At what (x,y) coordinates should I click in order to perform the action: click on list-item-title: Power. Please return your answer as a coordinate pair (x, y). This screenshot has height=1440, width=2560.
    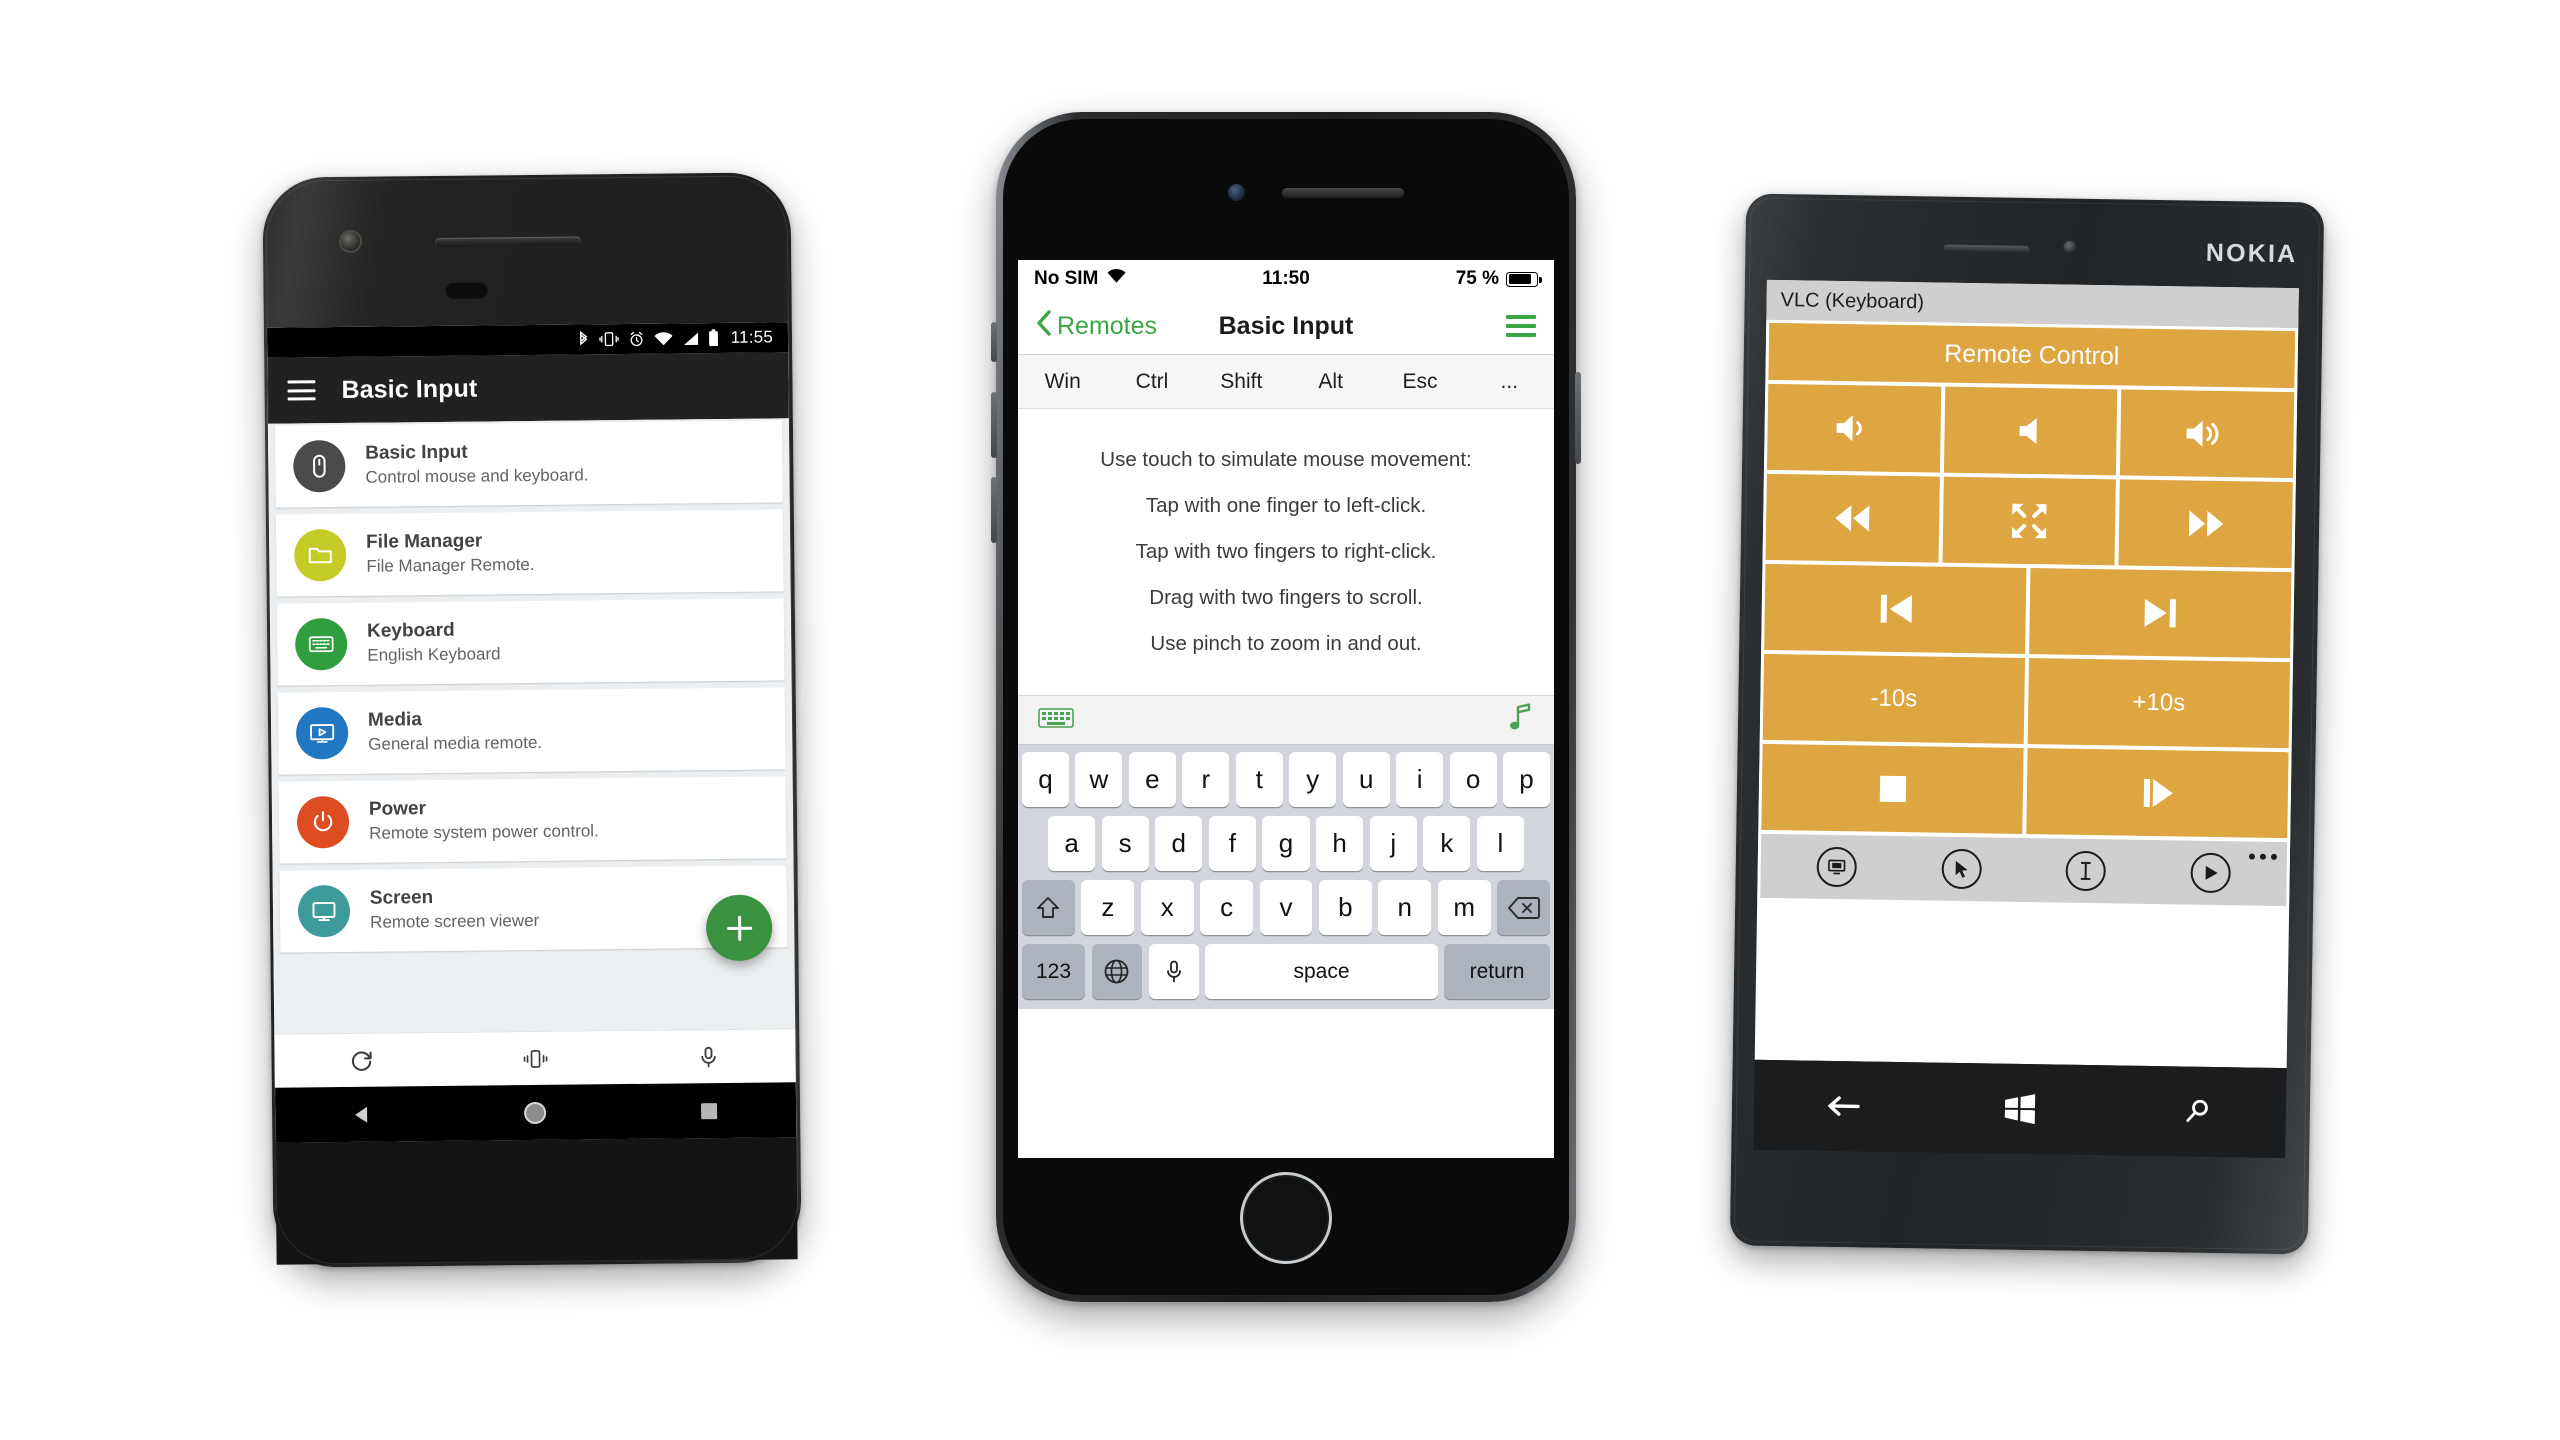
    Looking at the image, I should click on (397, 809).